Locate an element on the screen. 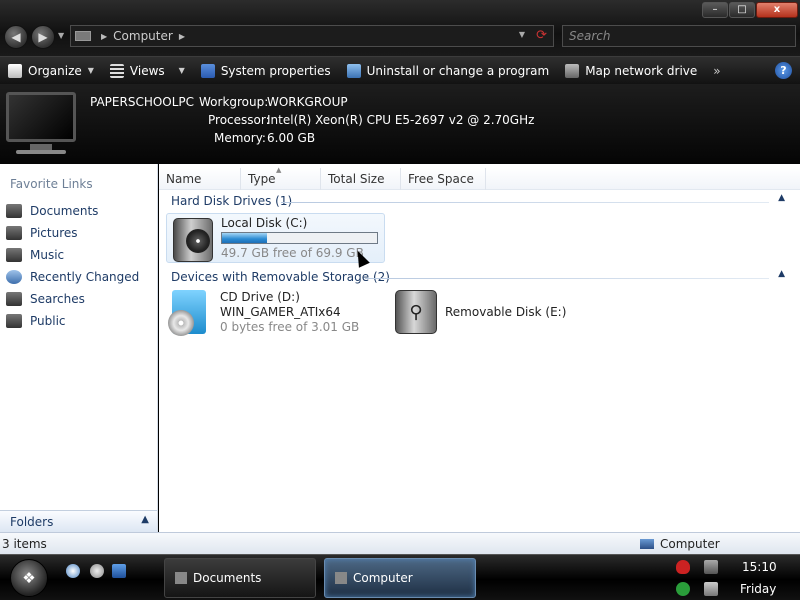 The width and height of the screenshot is (800, 600). column-free-space: Free Space is located at coordinates (443, 179).